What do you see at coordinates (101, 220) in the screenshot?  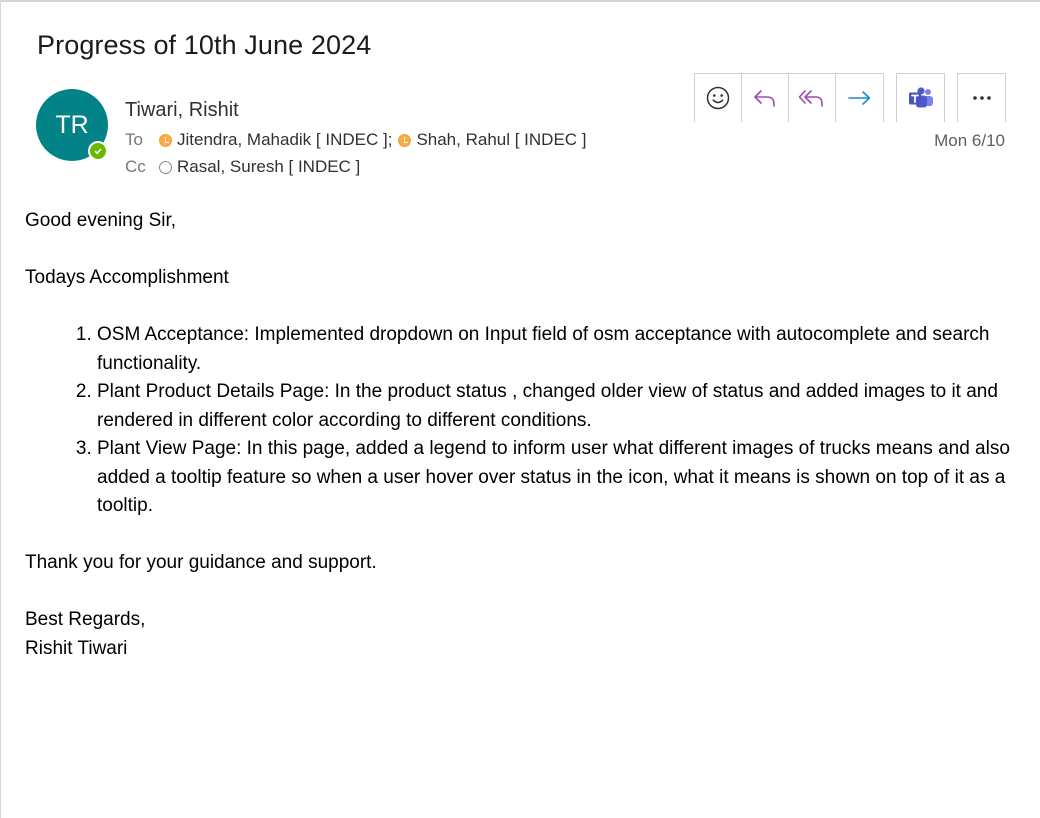 I see `greeting: Good evening Sir,` at bounding box center [101, 220].